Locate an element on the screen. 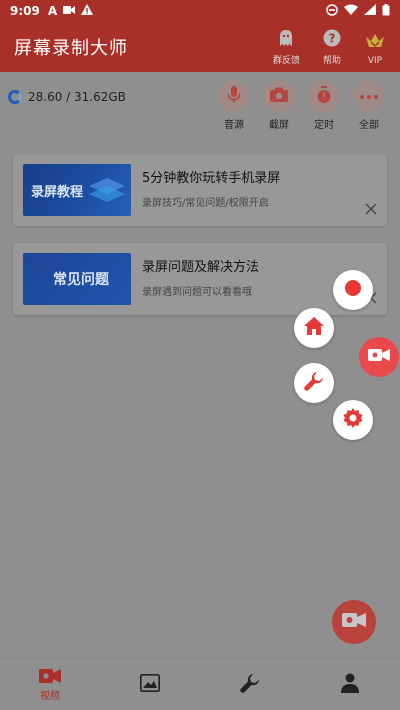  tutorial-subtitle: 录屏技巧/常见问题/权限开启 is located at coordinates (205, 203).